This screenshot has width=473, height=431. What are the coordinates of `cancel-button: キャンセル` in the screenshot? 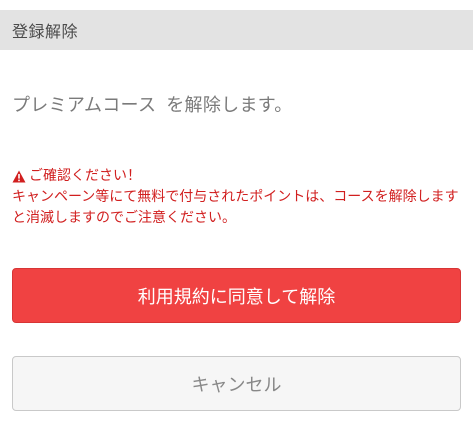 It's located at (236, 383).